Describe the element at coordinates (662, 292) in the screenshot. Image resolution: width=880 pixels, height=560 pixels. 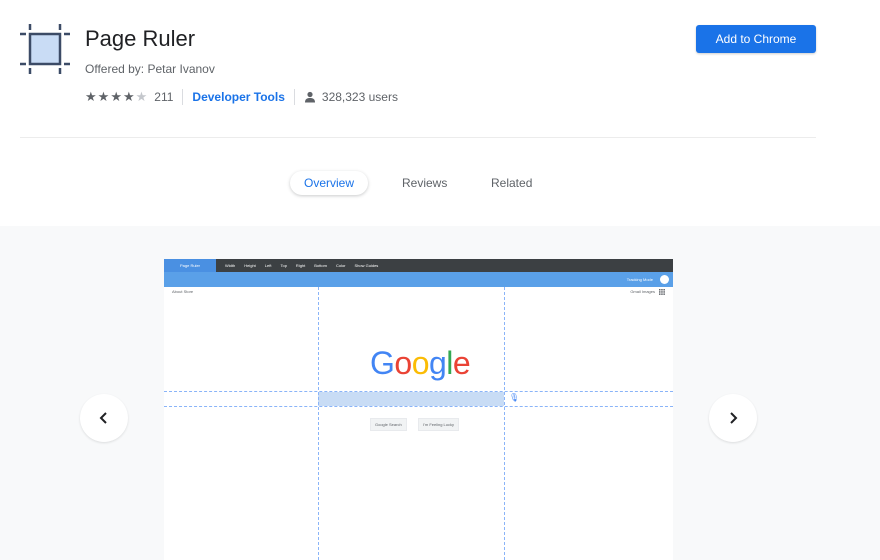
I see `apps-grid-icon` at that location.